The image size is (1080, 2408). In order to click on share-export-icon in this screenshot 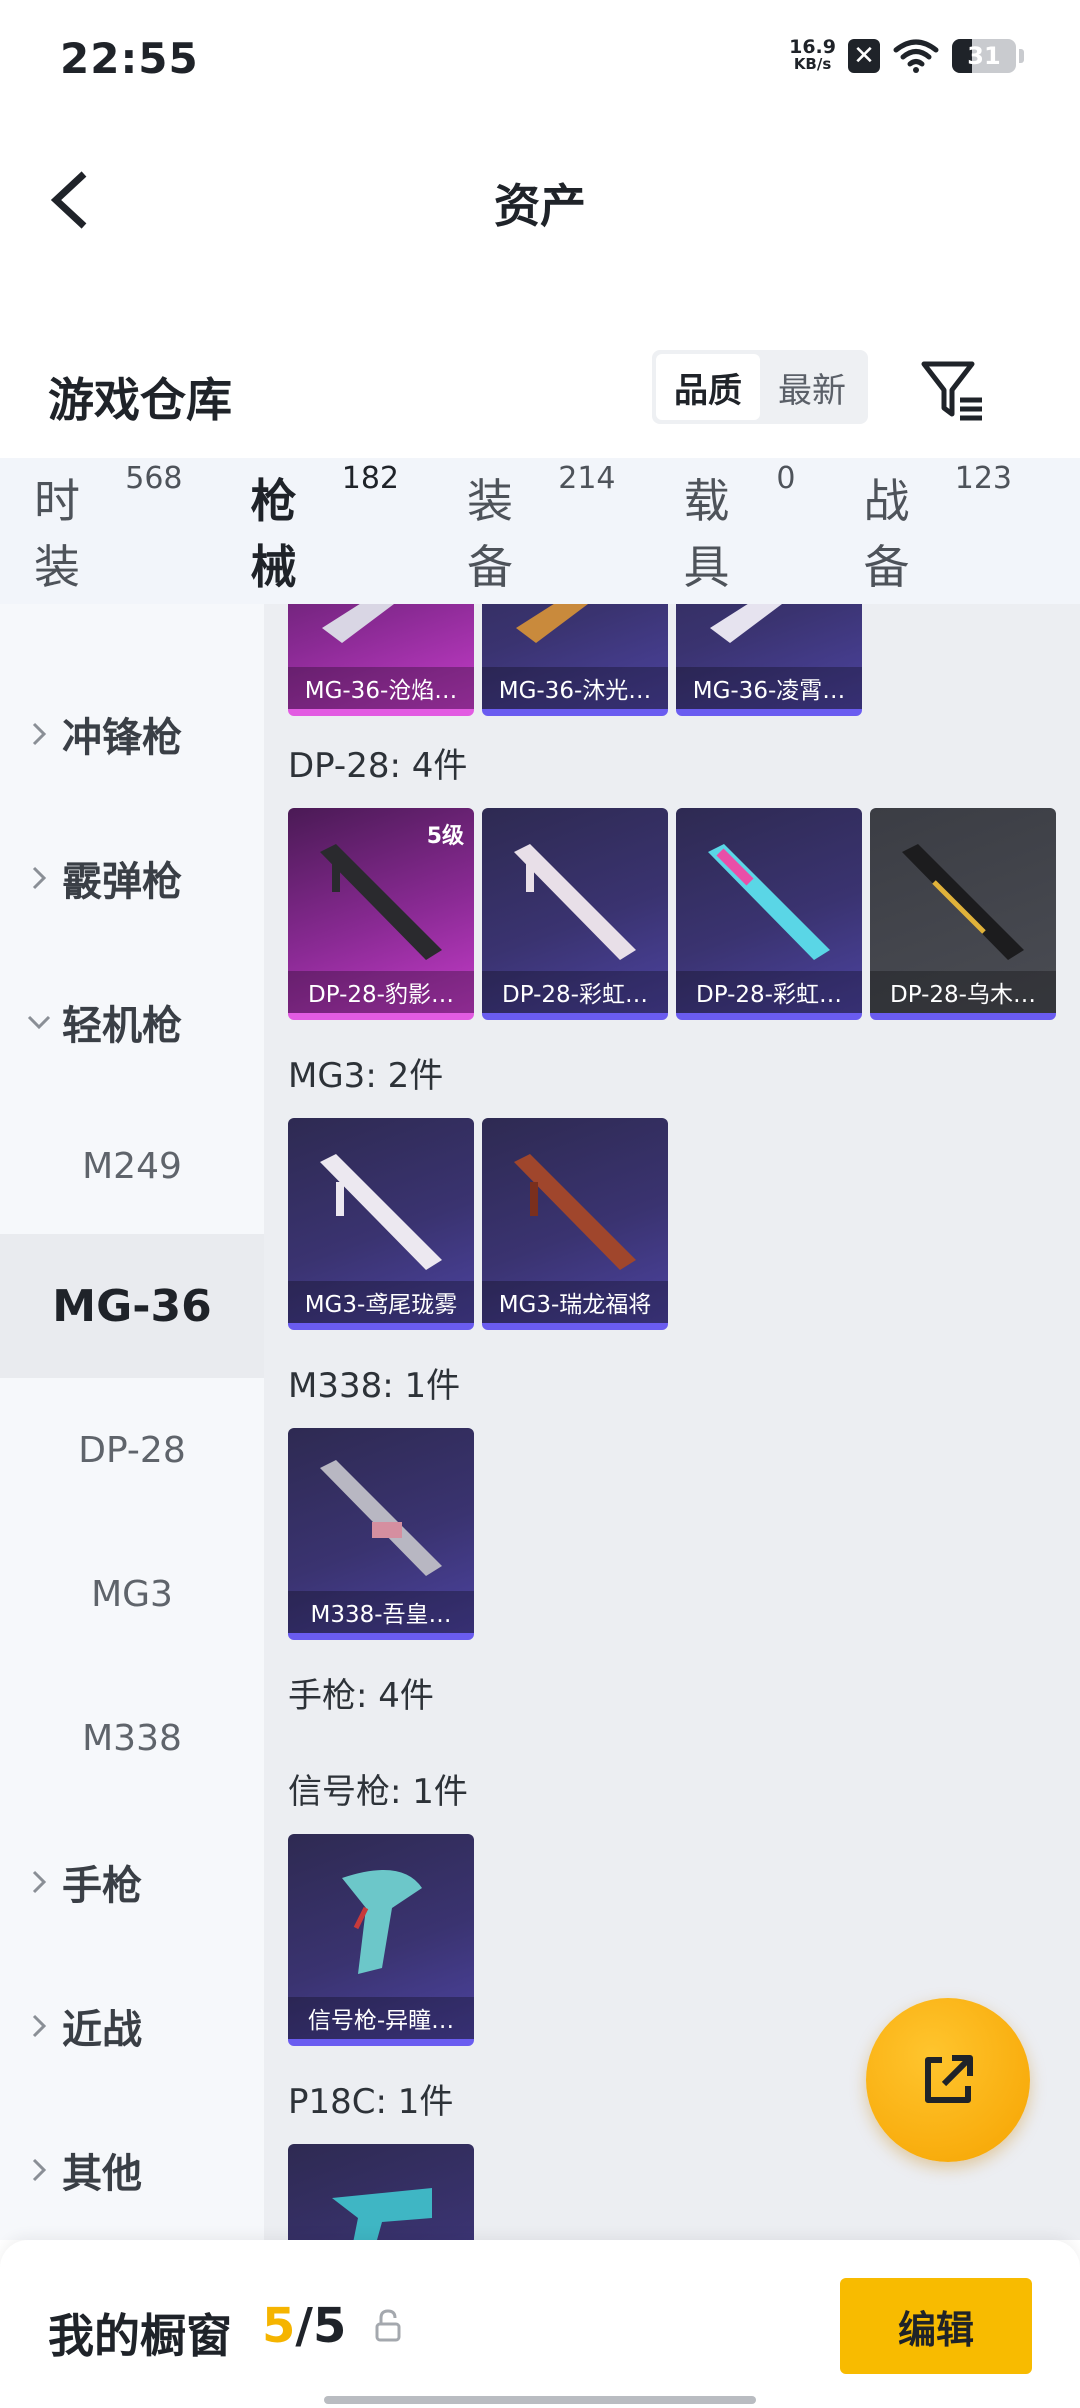, I will do `click(949, 2079)`.